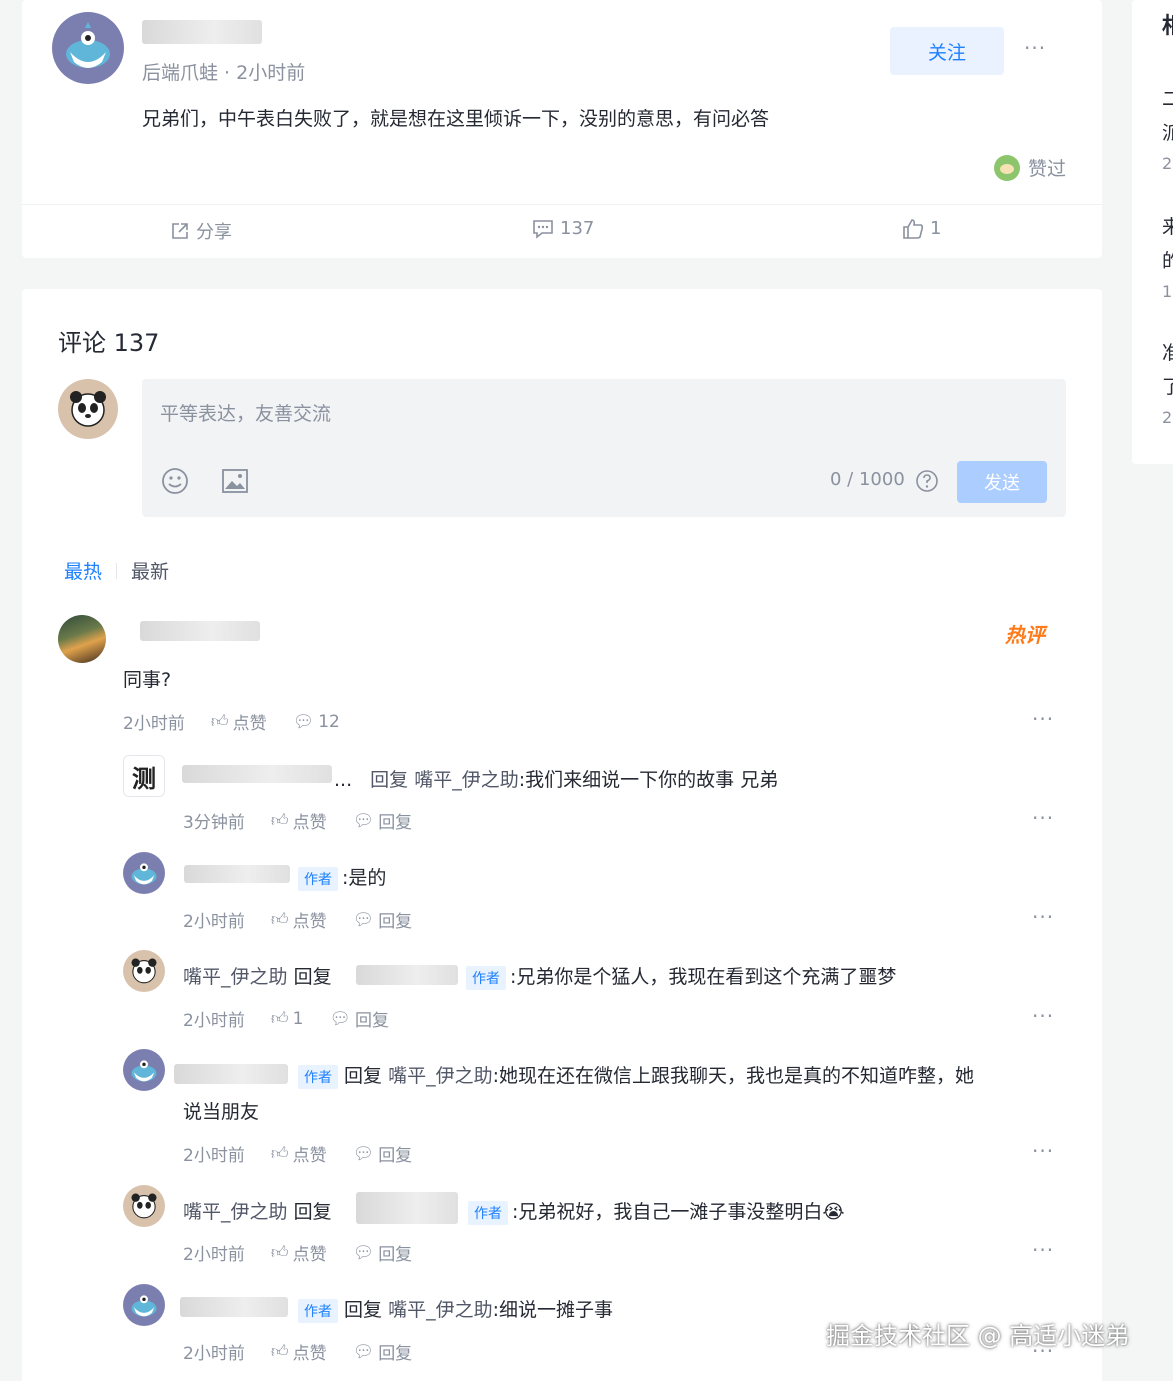 The image size is (1173, 1381). I want to click on comment-editor: 平等表达，友善交流 0 / 1000 发送, so click(604, 448).